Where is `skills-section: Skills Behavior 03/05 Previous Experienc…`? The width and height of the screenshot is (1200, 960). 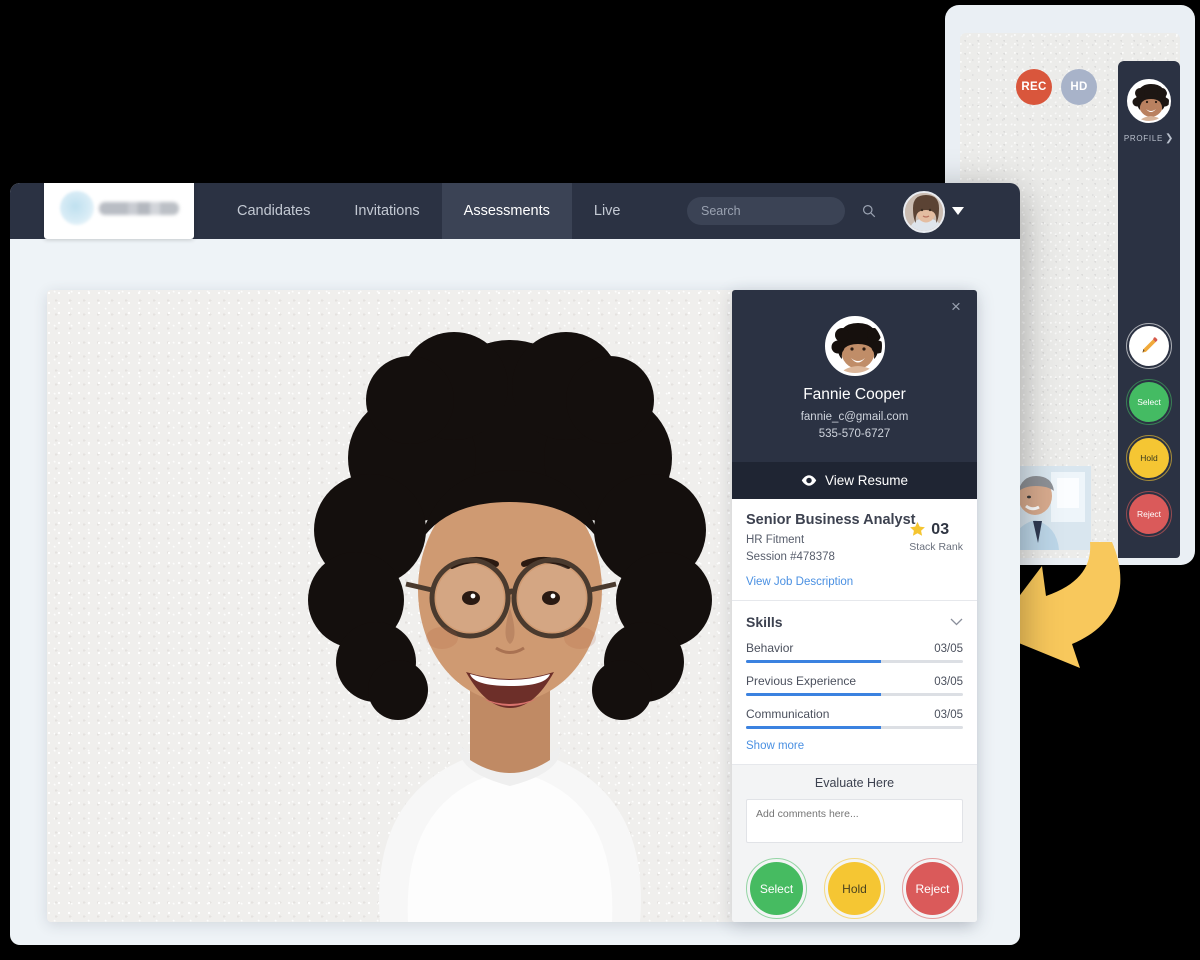
skills-section: Skills Behavior 03/05 Previous Experienc… is located at coordinates (854, 683).